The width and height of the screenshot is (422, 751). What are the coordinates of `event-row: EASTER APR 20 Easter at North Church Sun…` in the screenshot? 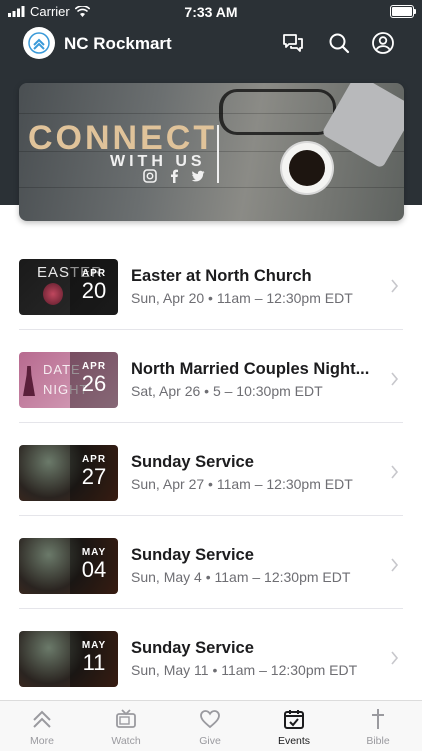 It's located at (211, 283).